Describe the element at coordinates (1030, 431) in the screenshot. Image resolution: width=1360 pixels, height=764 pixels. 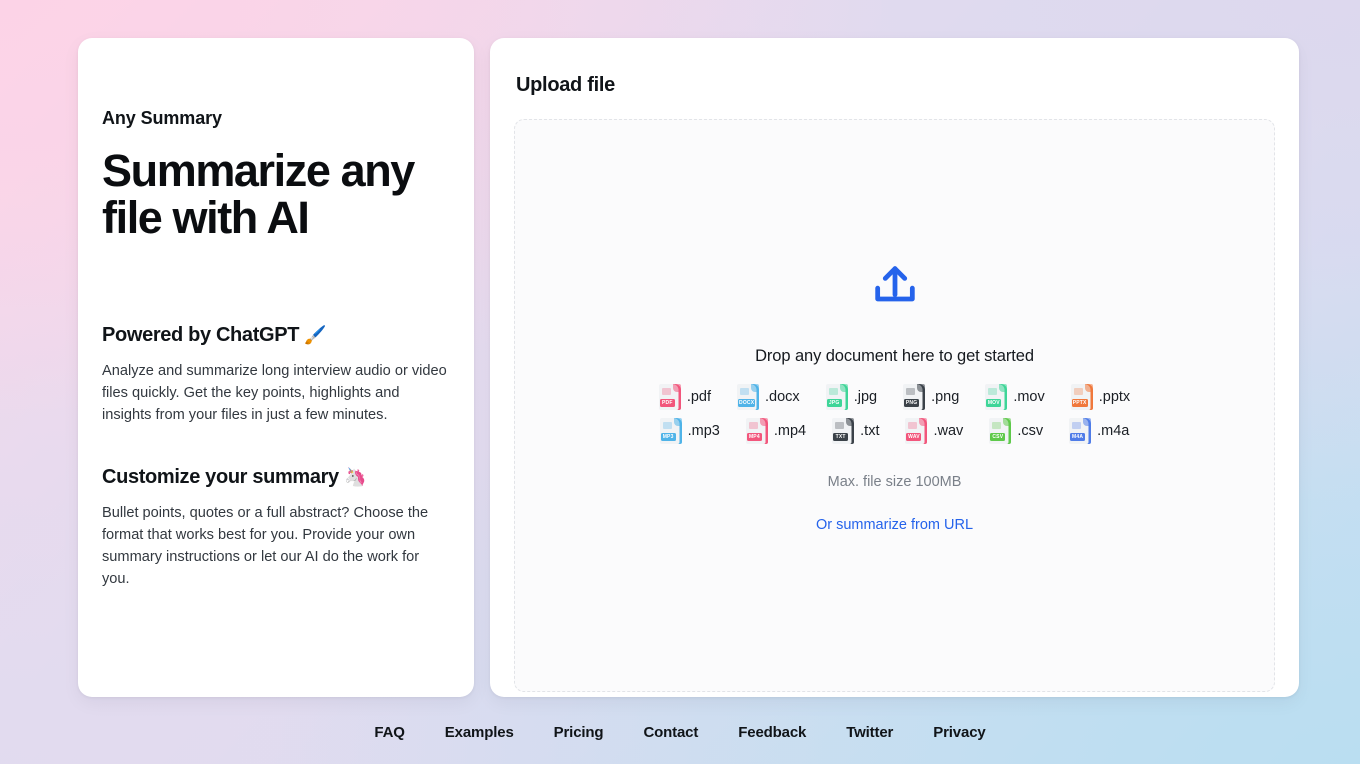
I see `file-type-label: .csv` at that location.